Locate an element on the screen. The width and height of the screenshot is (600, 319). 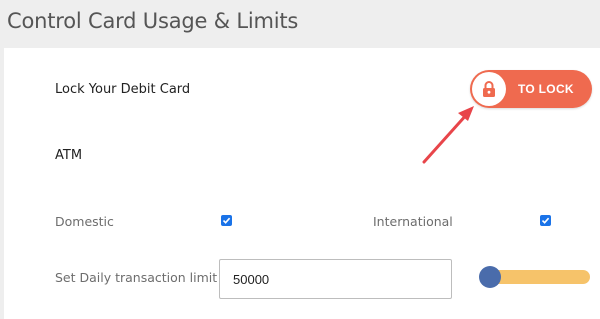
atm-label: ATM is located at coordinates (69, 155).